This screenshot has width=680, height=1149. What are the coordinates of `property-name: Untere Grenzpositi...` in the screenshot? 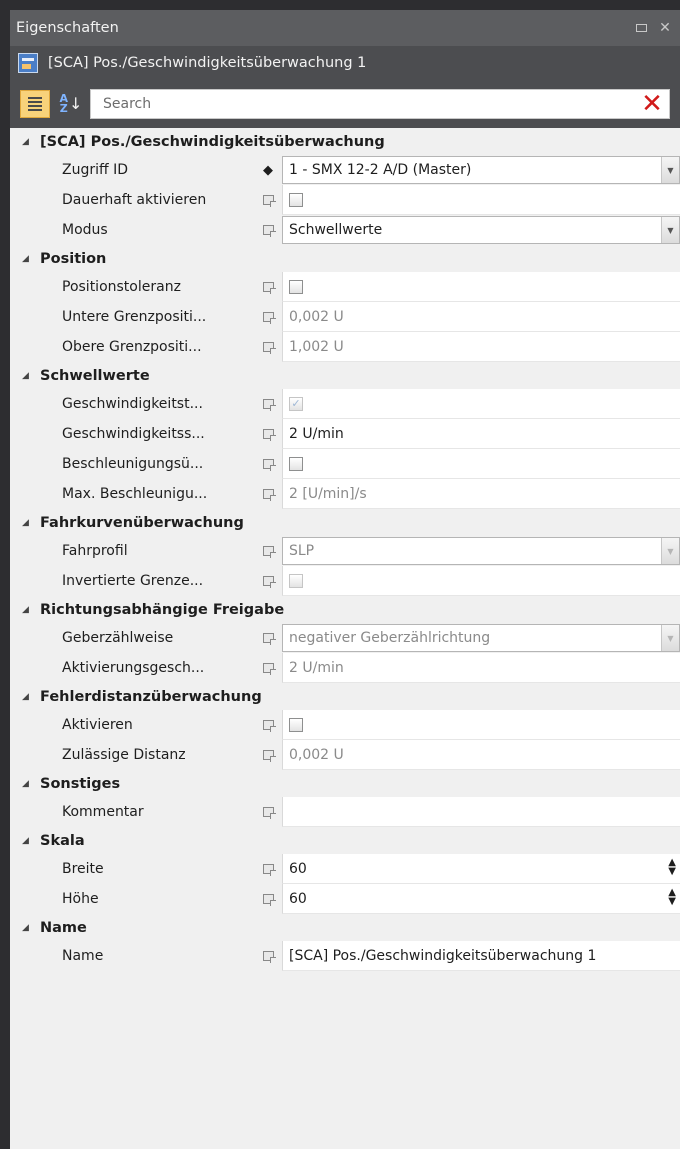 It's located at (134, 317).